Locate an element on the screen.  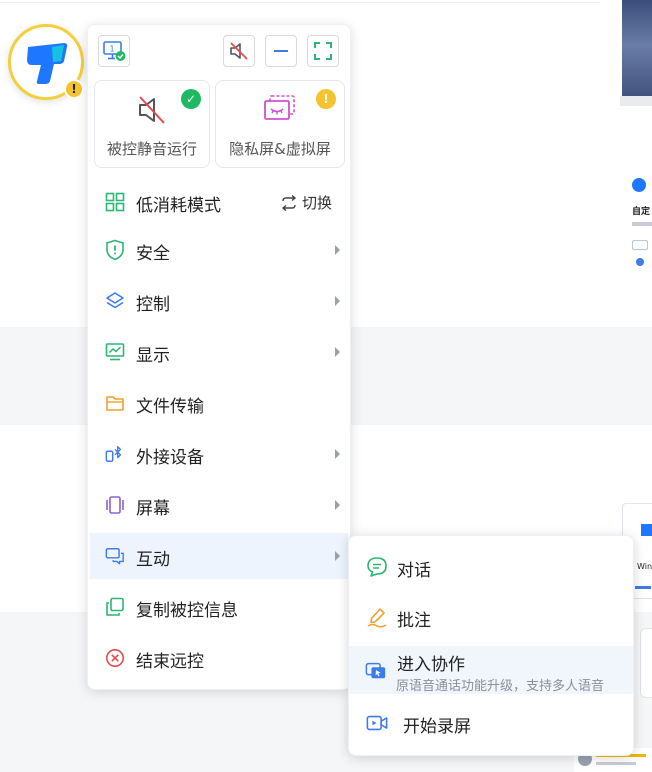
privacy-screen-card: ! 隐私屏&虚拟屏 is located at coordinates (280, 124).